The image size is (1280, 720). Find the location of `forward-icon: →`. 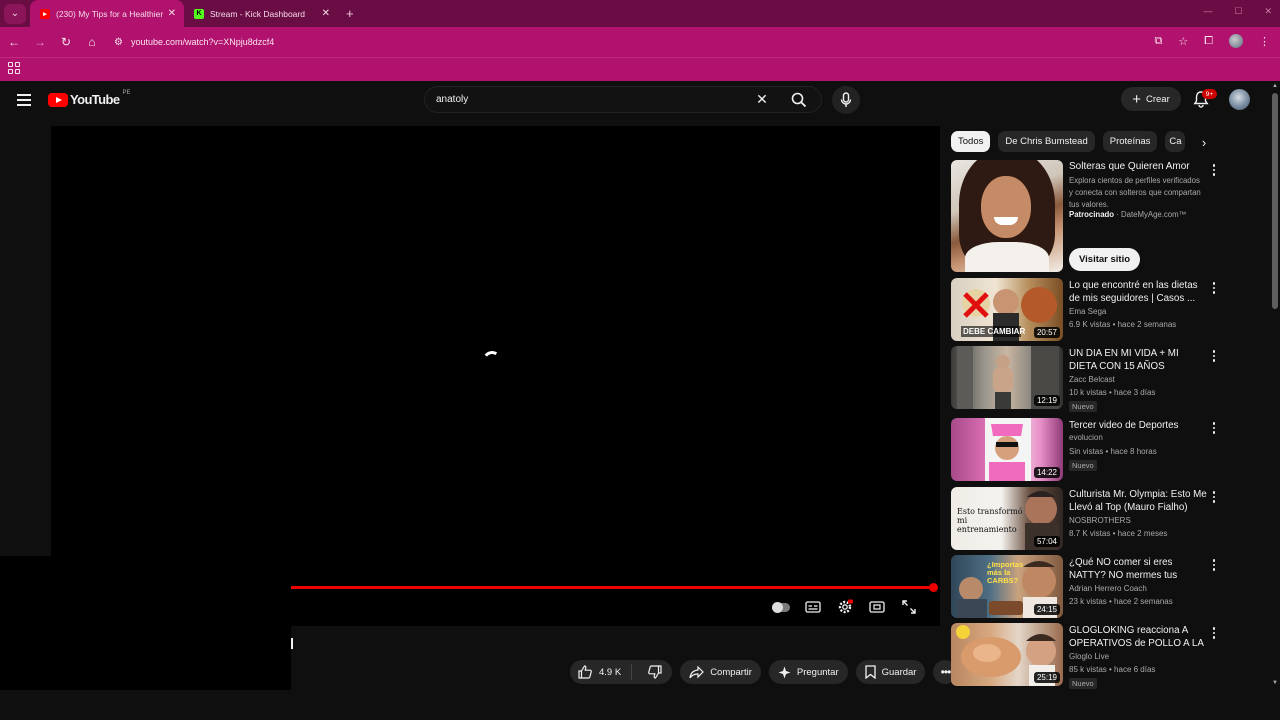

forward-icon: → is located at coordinates (40, 42).